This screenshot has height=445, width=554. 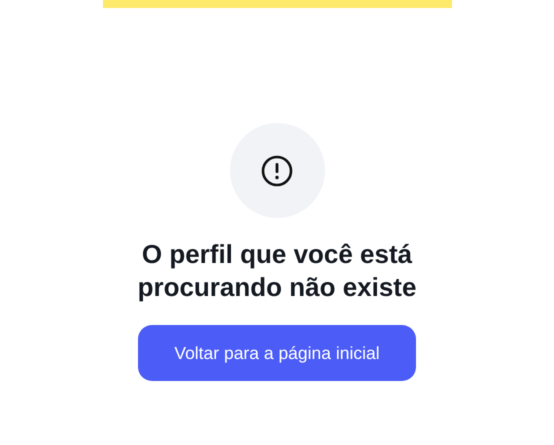 What do you see at coordinates (277, 271) in the screenshot?
I see `error-heading: O perfil que você está procurando não existe` at bounding box center [277, 271].